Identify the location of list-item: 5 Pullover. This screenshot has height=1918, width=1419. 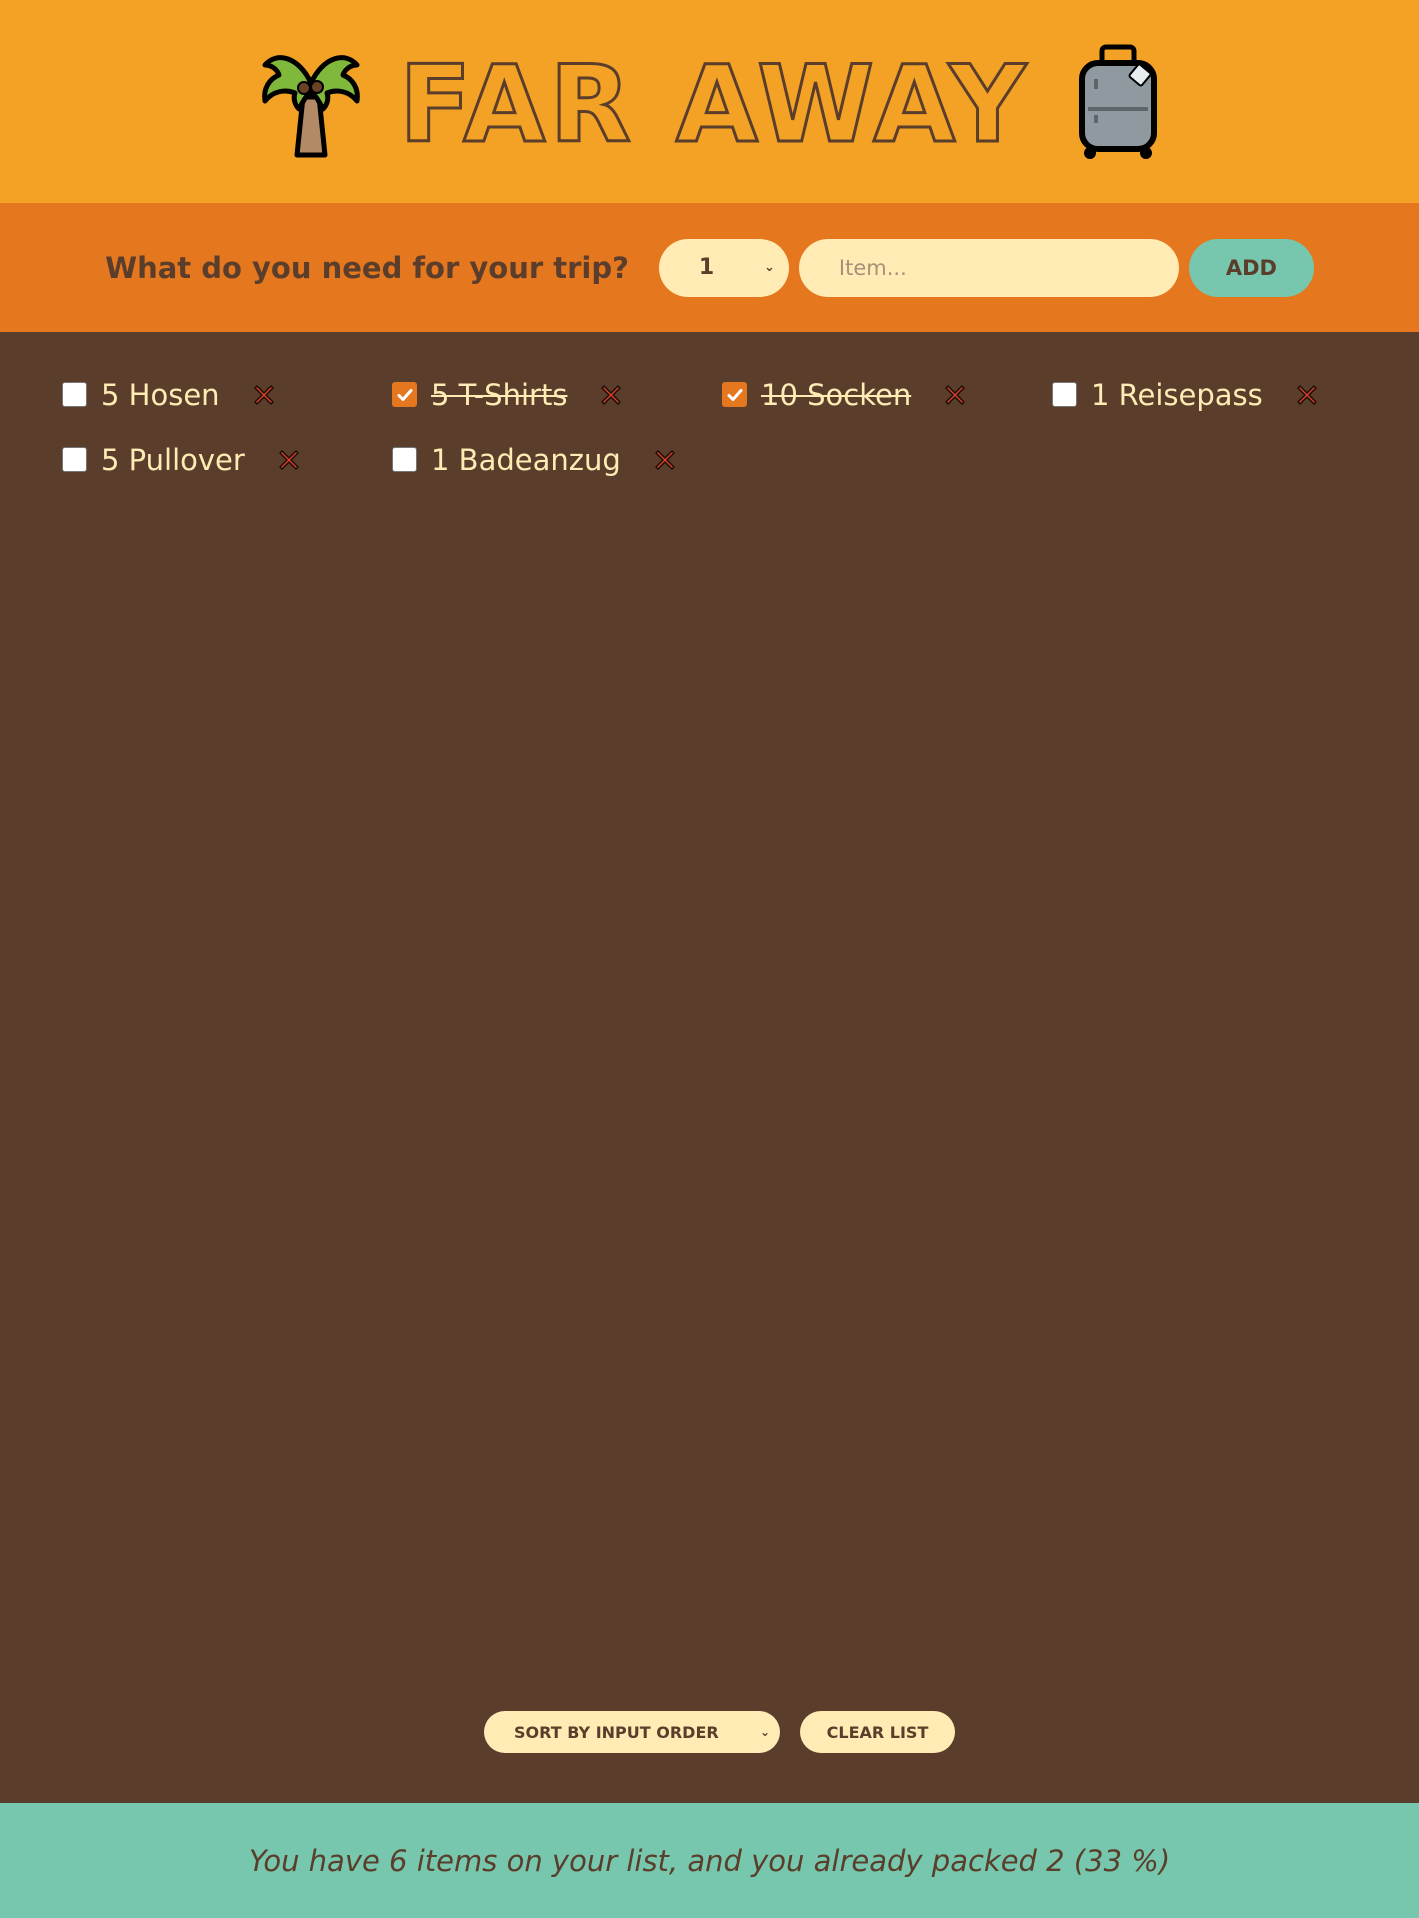
(227, 459).